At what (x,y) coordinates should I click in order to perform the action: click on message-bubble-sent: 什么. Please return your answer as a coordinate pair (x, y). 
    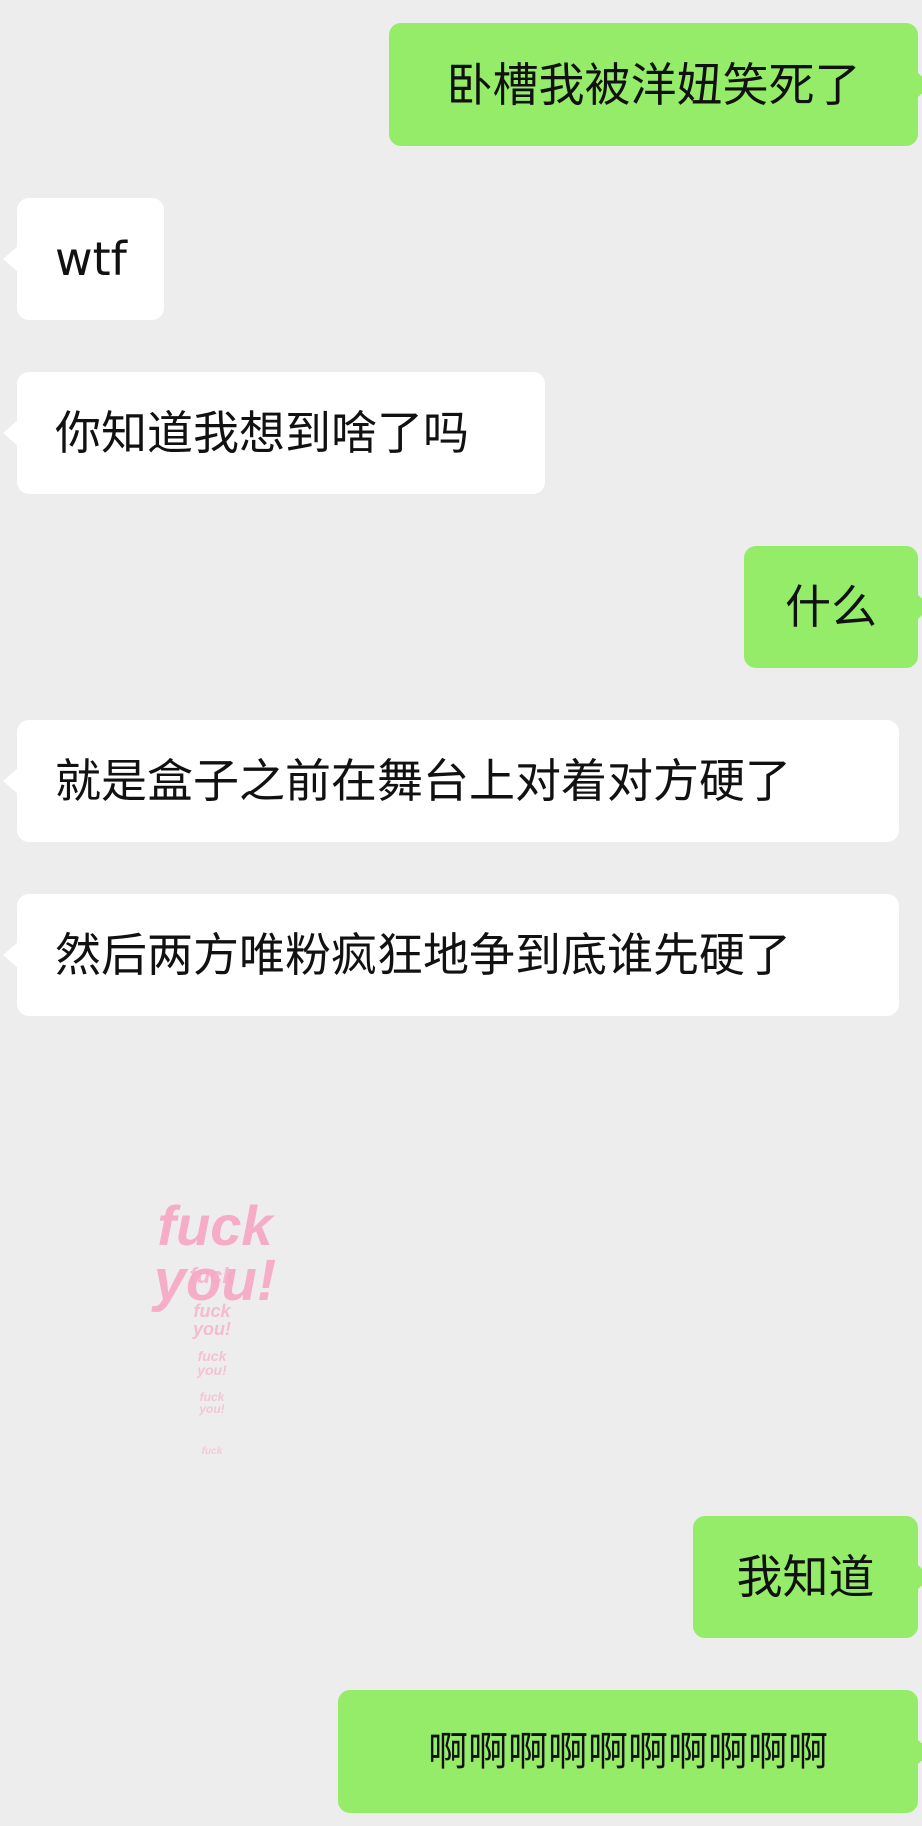
    Looking at the image, I should click on (833, 607).